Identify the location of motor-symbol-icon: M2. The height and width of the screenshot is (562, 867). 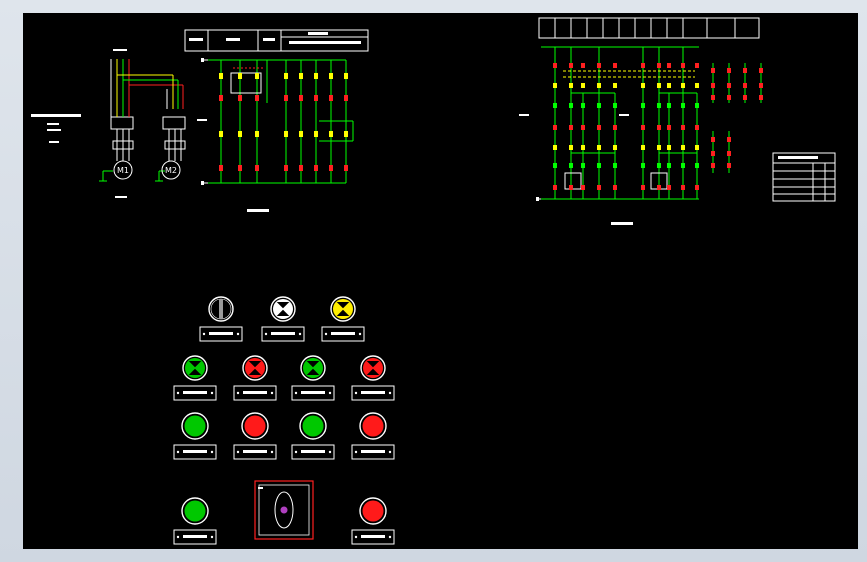
(171, 170).